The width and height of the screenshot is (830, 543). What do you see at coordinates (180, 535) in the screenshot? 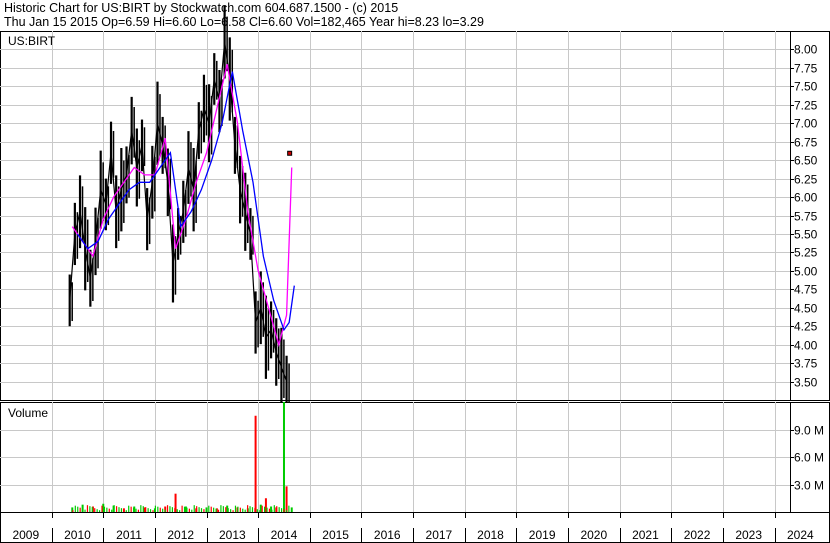
I see `year-label: 2012` at bounding box center [180, 535].